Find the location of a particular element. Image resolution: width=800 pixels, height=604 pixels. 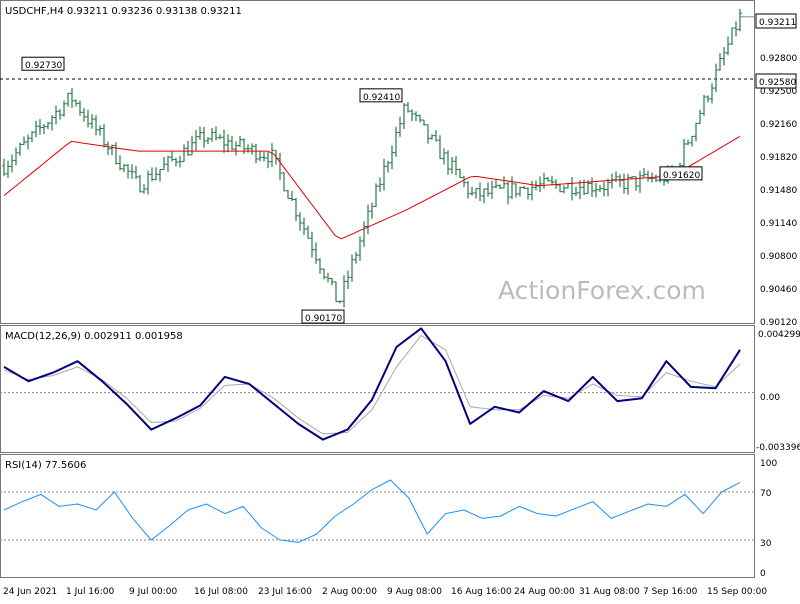

macd-tick: 0.004299 is located at coordinates (779, 335).